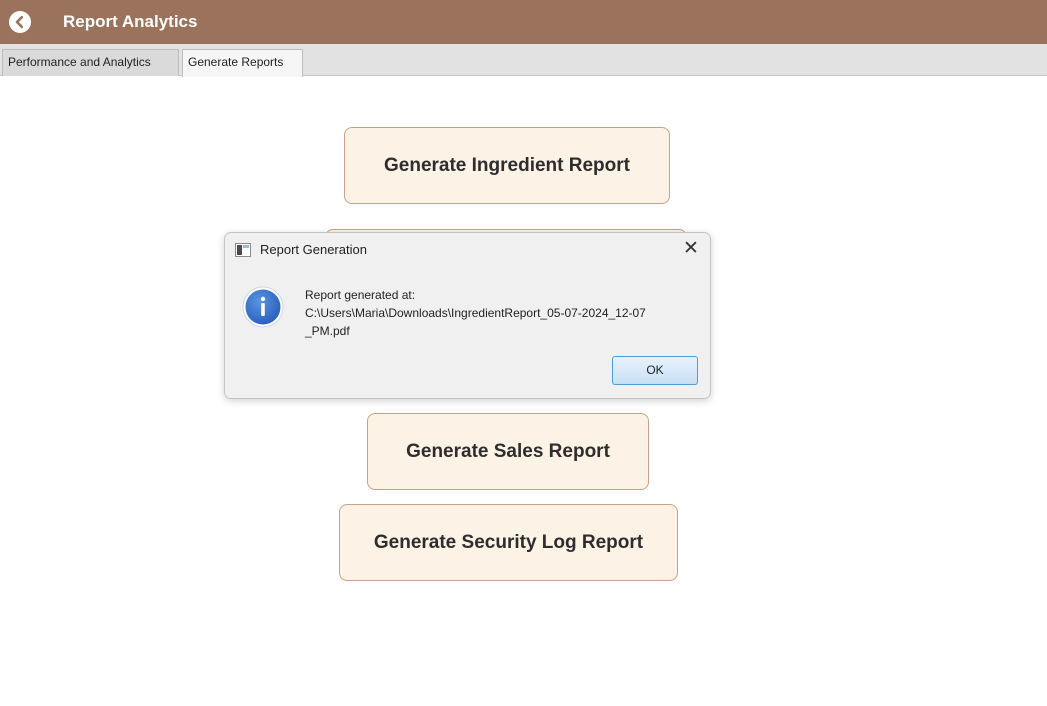 The height and width of the screenshot is (706, 1047). What do you see at coordinates (242, 63) in the screenshot?
I see `tab-generate-reports: Generate Reports` at bounding box center [242, 63].